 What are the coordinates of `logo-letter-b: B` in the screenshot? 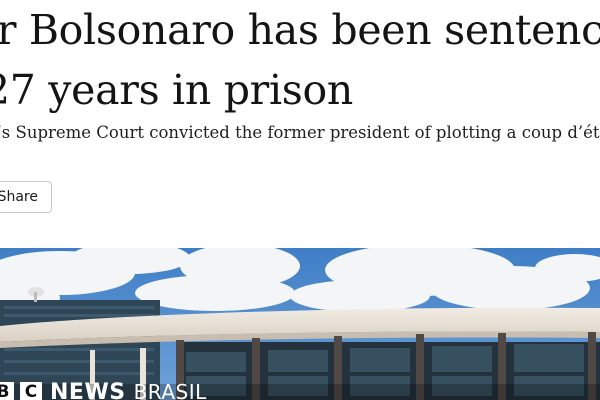 It's located at (7, 391).